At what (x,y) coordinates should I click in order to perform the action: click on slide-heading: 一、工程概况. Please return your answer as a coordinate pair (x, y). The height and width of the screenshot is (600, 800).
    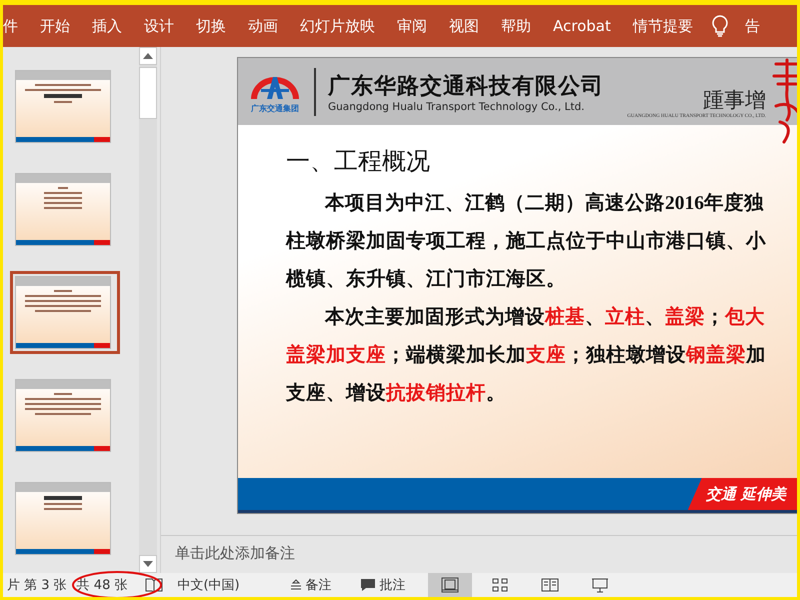
    Looking at the image, I should click on (358, 162).